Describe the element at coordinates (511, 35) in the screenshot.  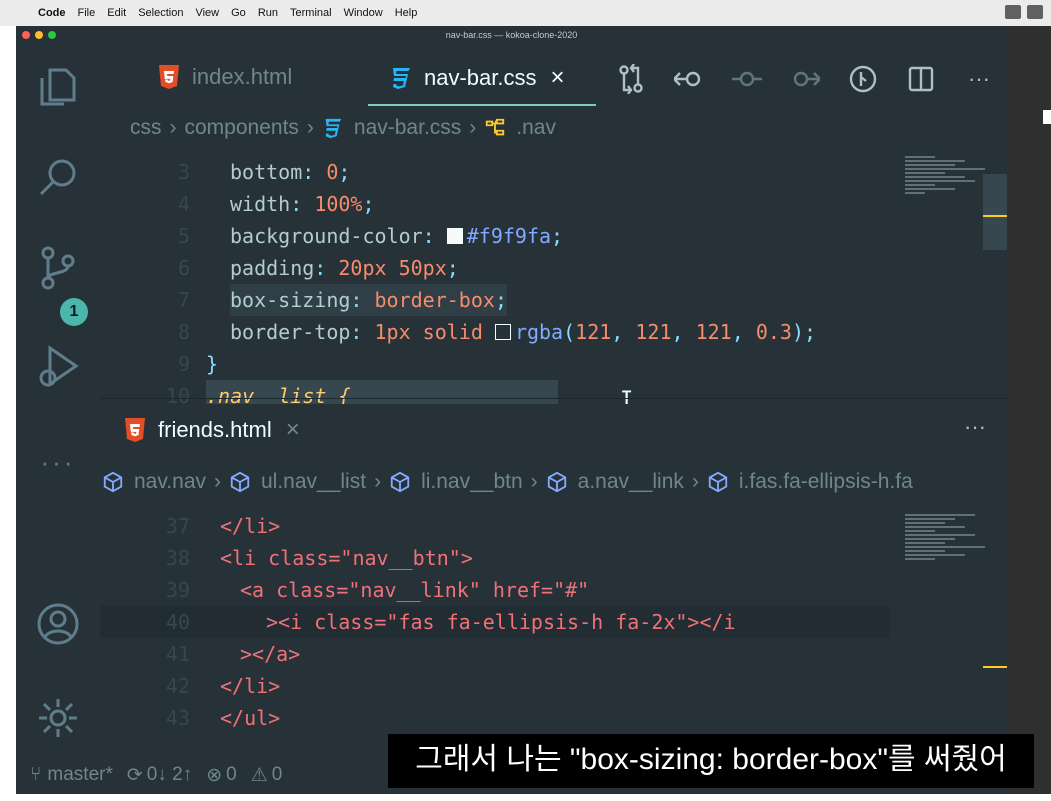
I see `window-title: nav-bar.css — kokoa-clone-2020` at that location.